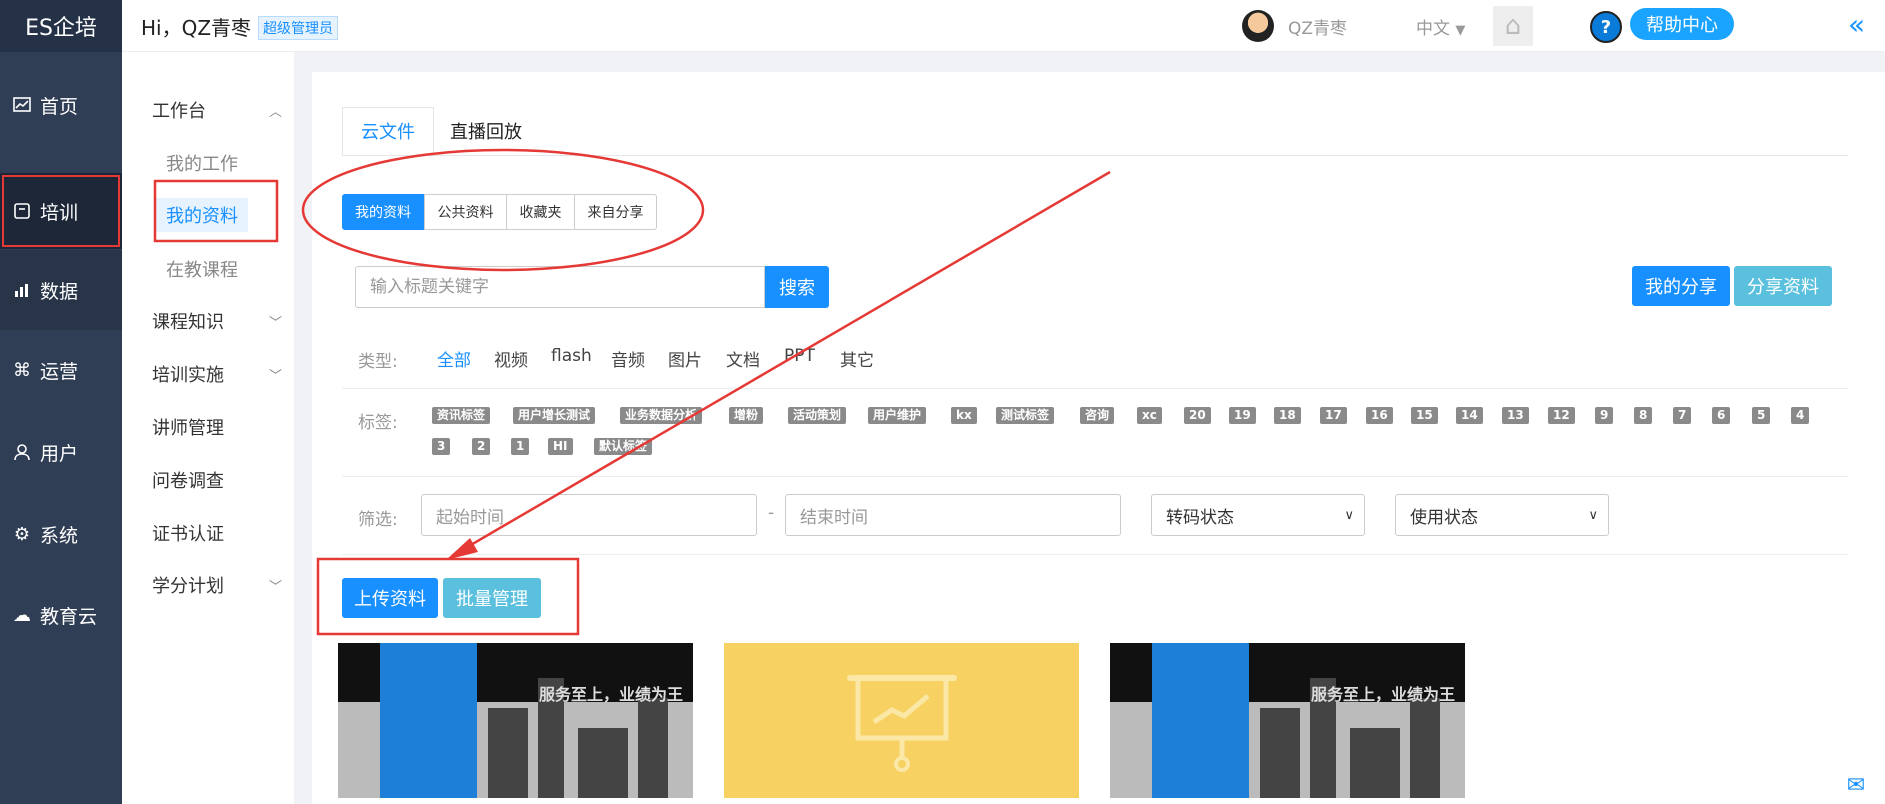  Describe the element at coordinates (771, 513) in the screenshot. I see `range-dash: -` at that location.